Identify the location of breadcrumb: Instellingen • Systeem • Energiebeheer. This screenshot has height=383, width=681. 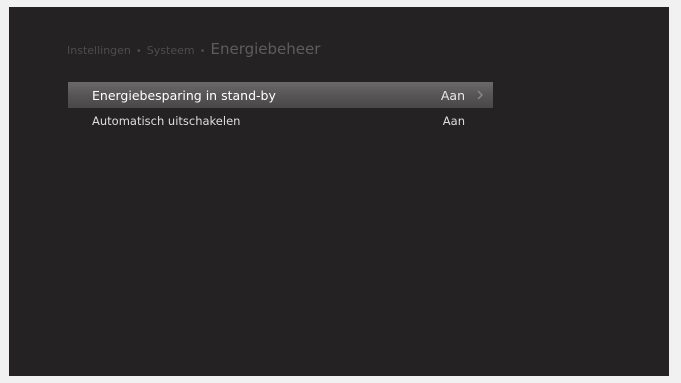
(193, 52).